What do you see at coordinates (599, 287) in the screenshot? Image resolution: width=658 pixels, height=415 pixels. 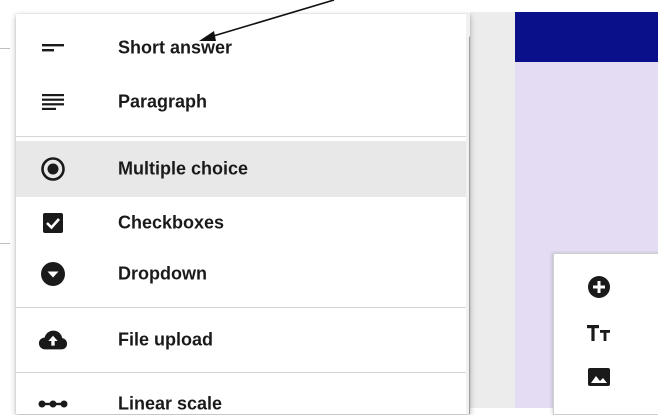 I see `add-question-icon` at bounding box center [599, 287].